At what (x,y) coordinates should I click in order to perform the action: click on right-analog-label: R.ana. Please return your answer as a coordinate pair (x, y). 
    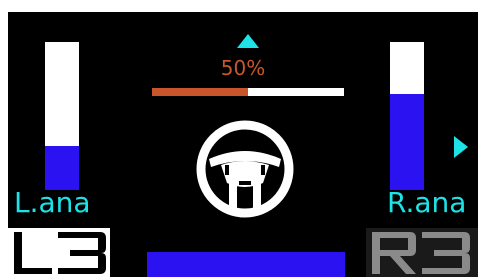
    Looking at the image, I should click on (427, 202).